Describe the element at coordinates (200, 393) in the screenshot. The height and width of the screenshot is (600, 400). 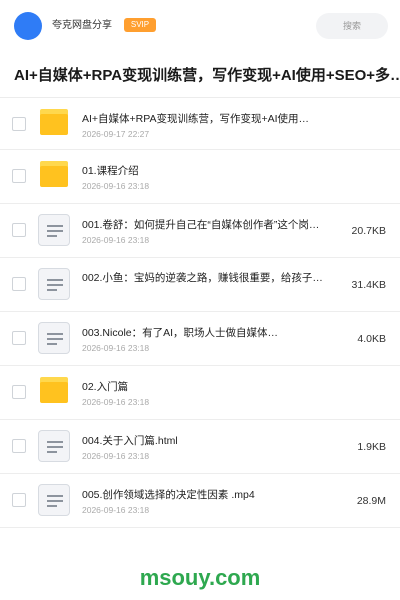
I see `list-item: 02.入门篇 2026-09-16 23:18` at that location.